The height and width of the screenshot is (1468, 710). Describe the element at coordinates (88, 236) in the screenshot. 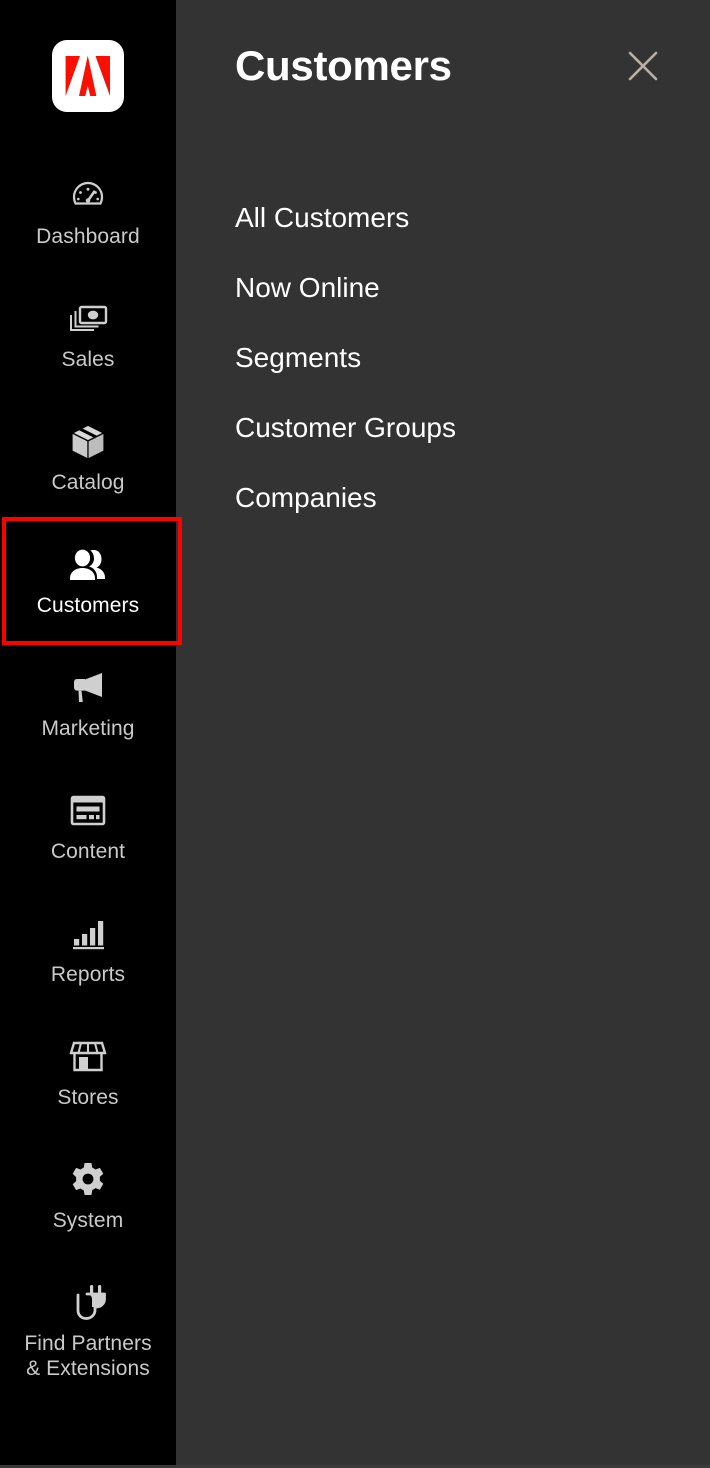

I see `sidebar-item-label: Dashboard` at that location.